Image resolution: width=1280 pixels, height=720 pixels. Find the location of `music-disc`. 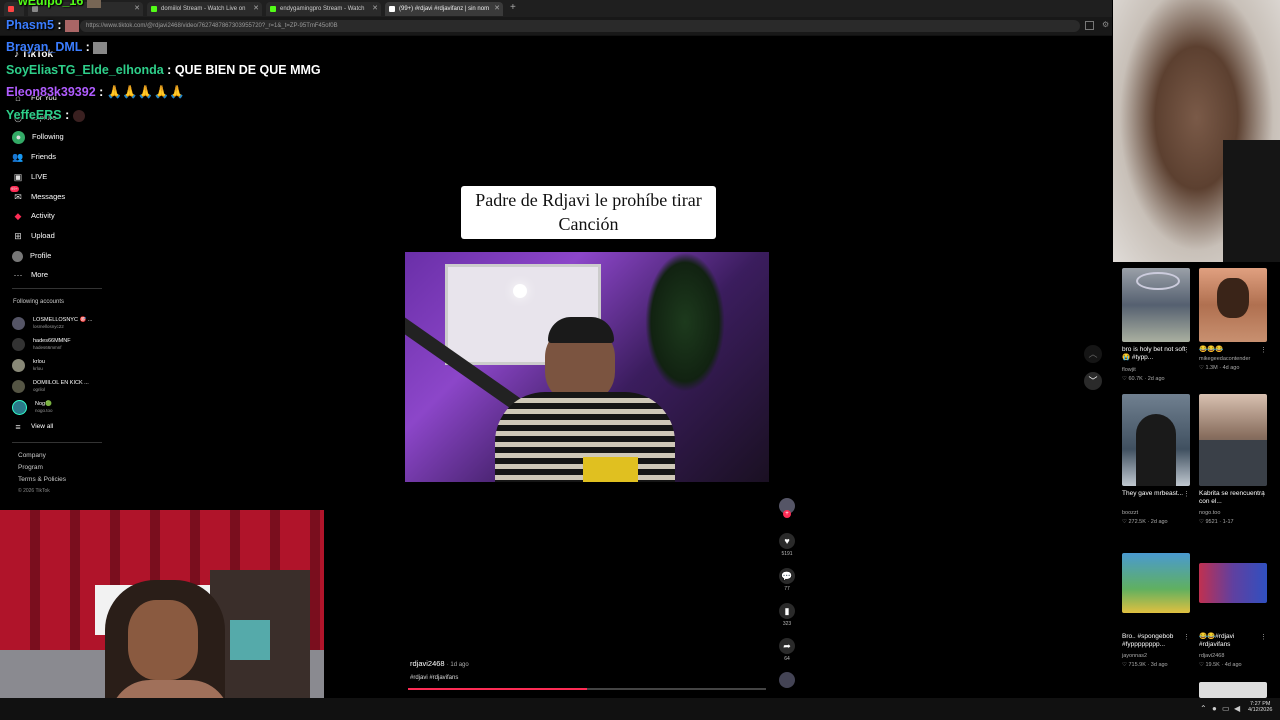

music-disc is located at coordinates (787, 680).